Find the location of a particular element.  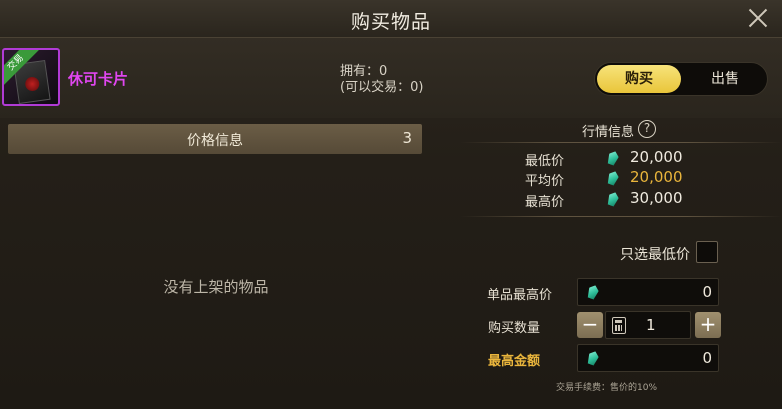

price-info-title: 价格信息 is located at coordinates (215, 141).